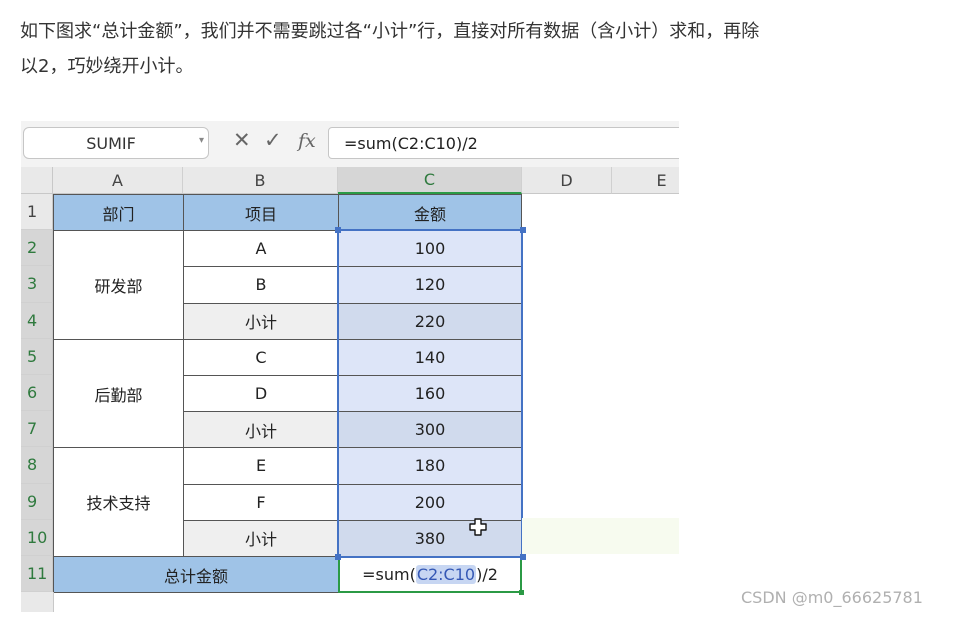 Image resolution: width=962 pixels, height=617 pixels. Describe the element at coordinates (37, 465) in the screenshot. I see `row-header-8: 8` at that location.